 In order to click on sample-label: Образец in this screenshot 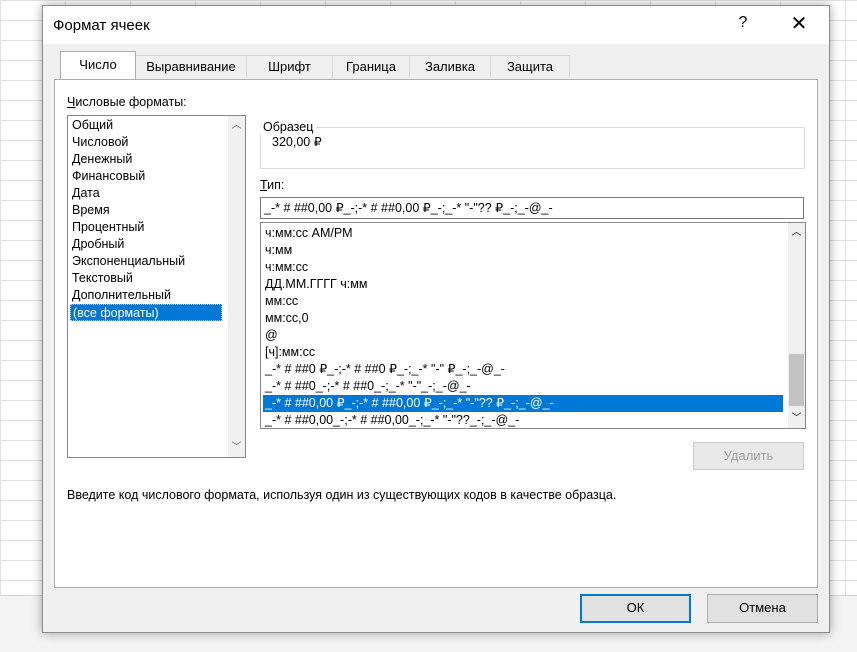, I will do `click(288, 127)`.